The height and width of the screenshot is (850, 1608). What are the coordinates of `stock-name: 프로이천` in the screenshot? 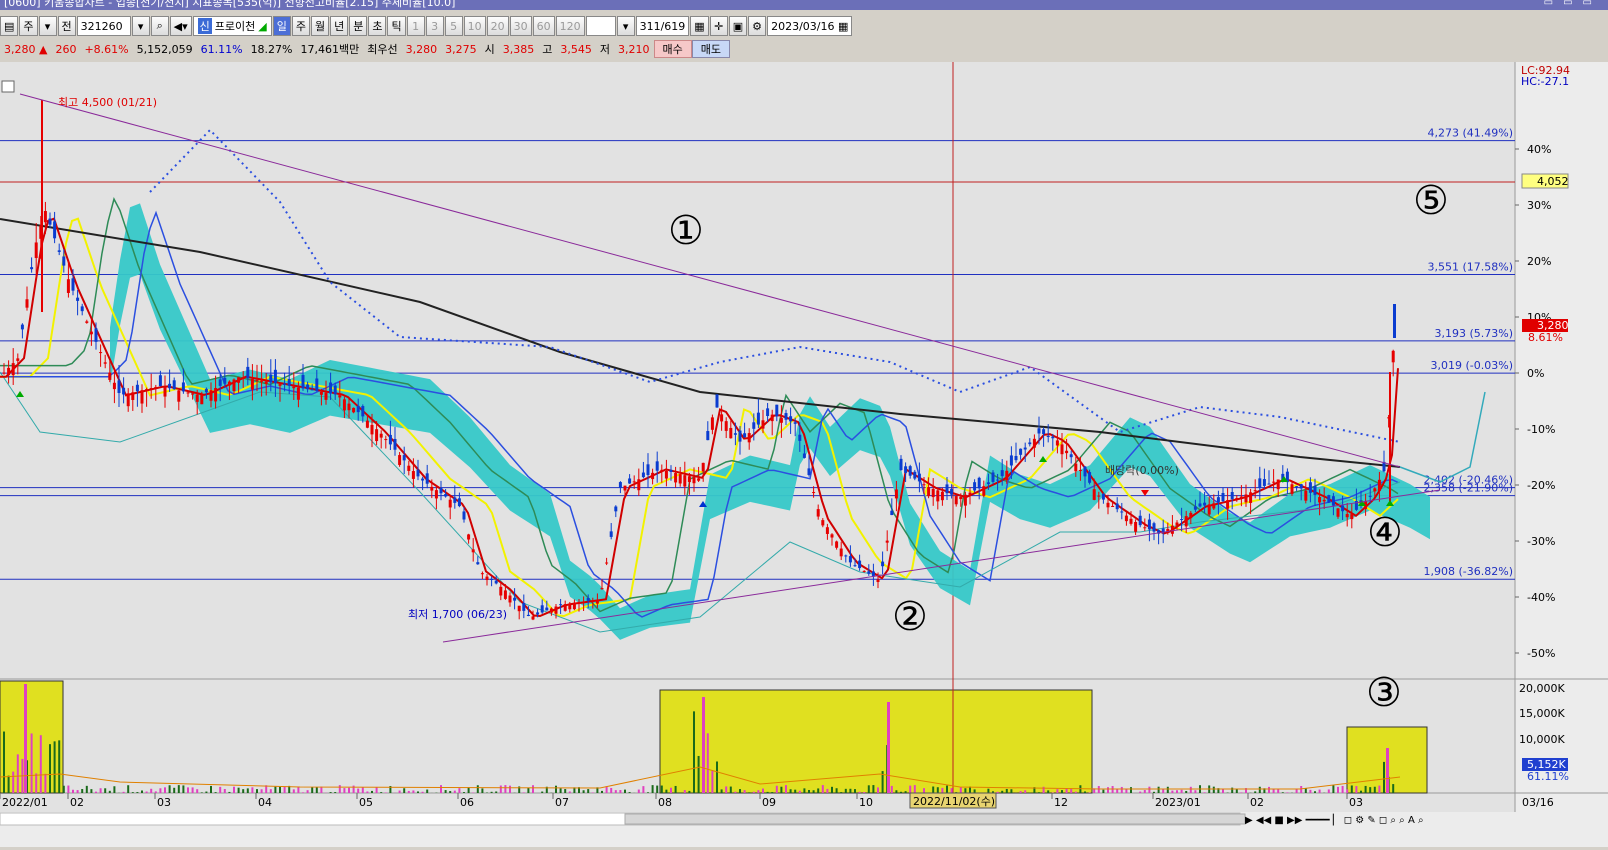 It's located at (235, 26).